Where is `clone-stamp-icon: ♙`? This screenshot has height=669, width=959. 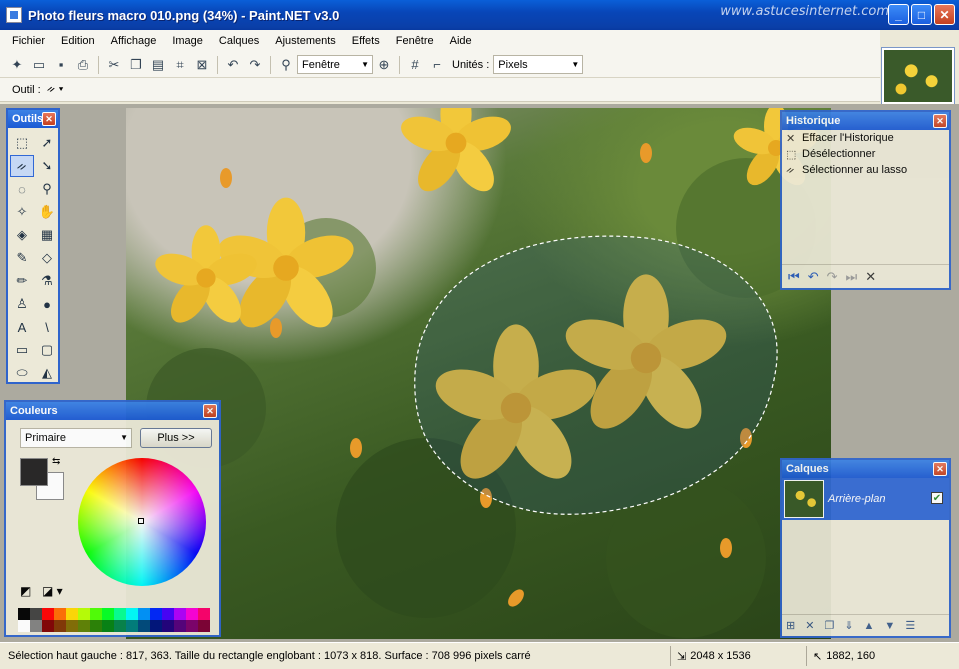
clone-stamp-icon: ♙ is located at coordinates (22, 304).